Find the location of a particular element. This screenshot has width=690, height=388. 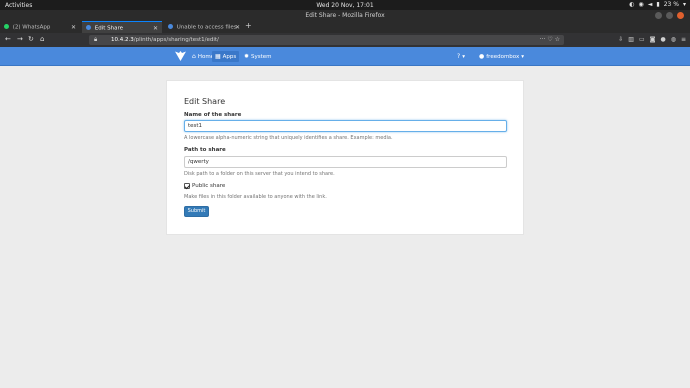

tab-label: Edit Share is located at coordinates (109, 28).